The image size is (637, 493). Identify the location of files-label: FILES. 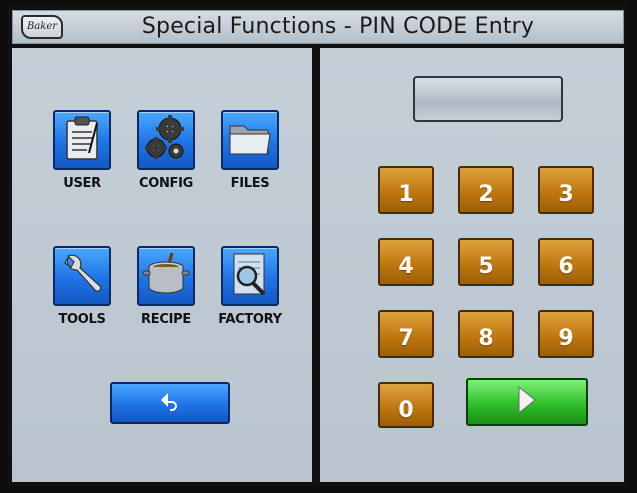
(250, 183).